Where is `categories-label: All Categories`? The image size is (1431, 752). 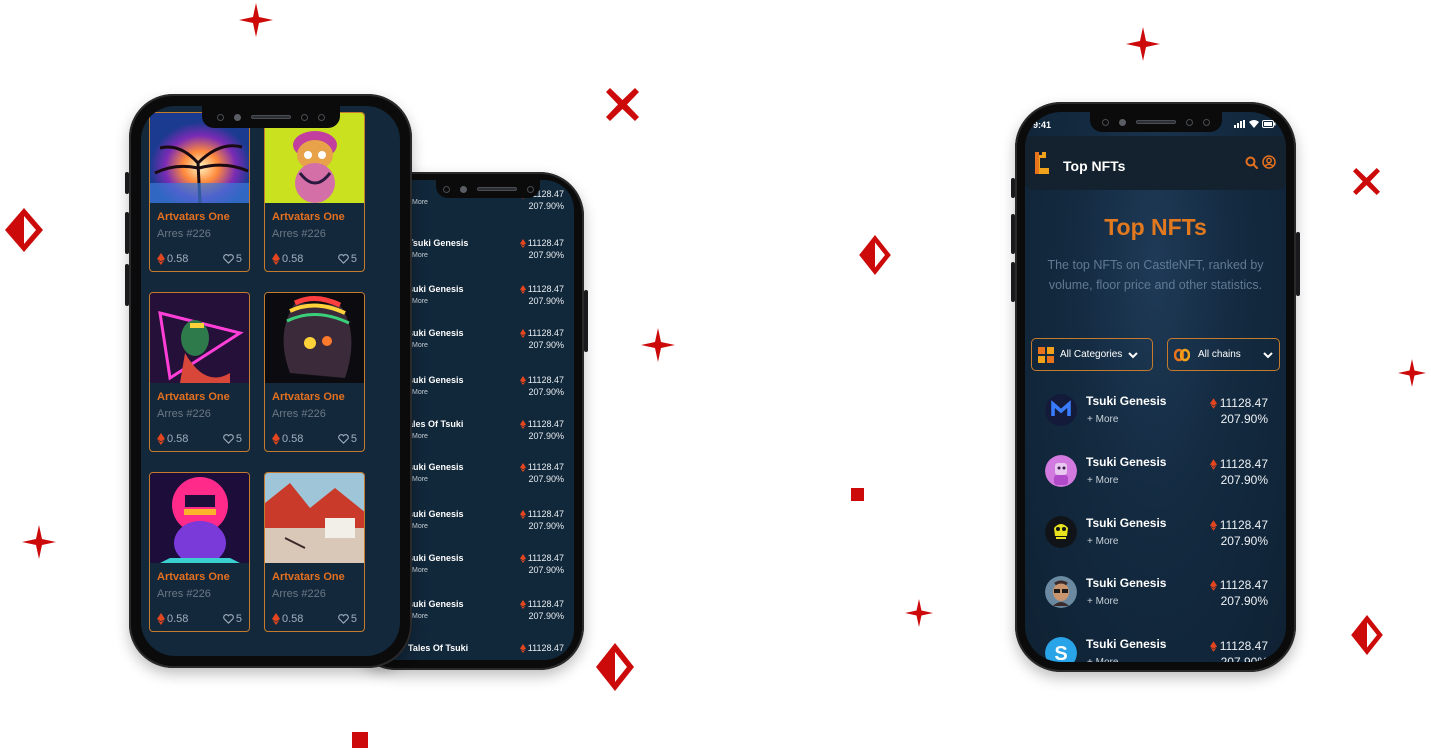 categories-label: All Categories is located at coordinates (1091, 354).